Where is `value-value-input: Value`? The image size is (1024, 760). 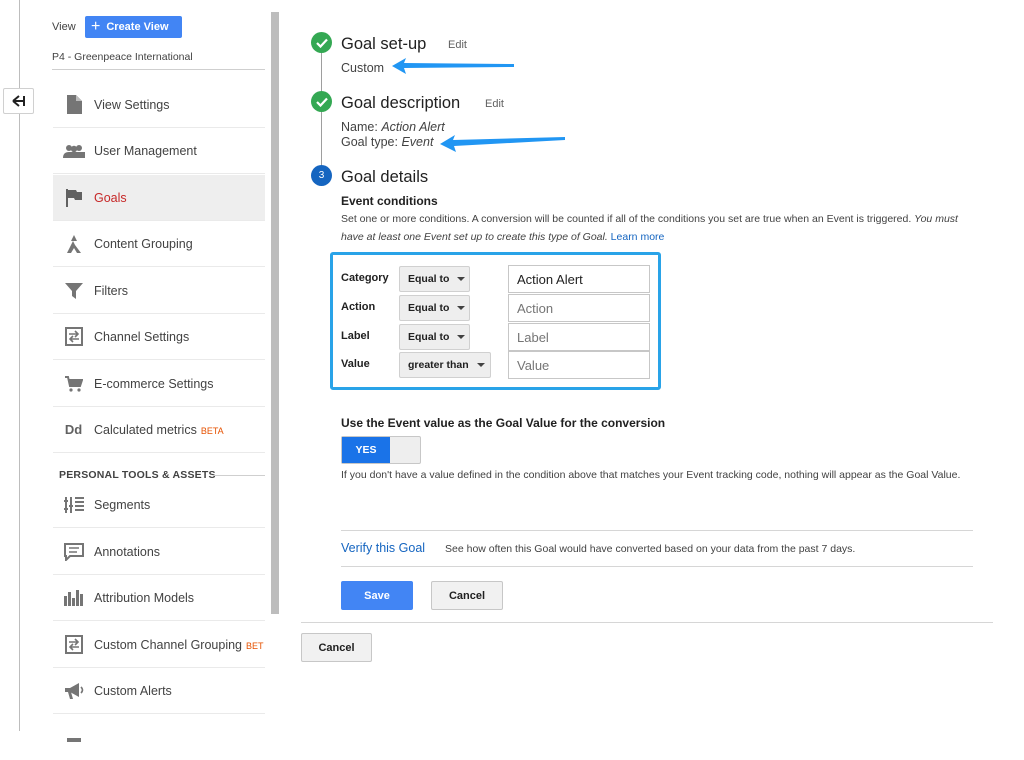
value-value-input: Value is located at coordinates (579, 365).